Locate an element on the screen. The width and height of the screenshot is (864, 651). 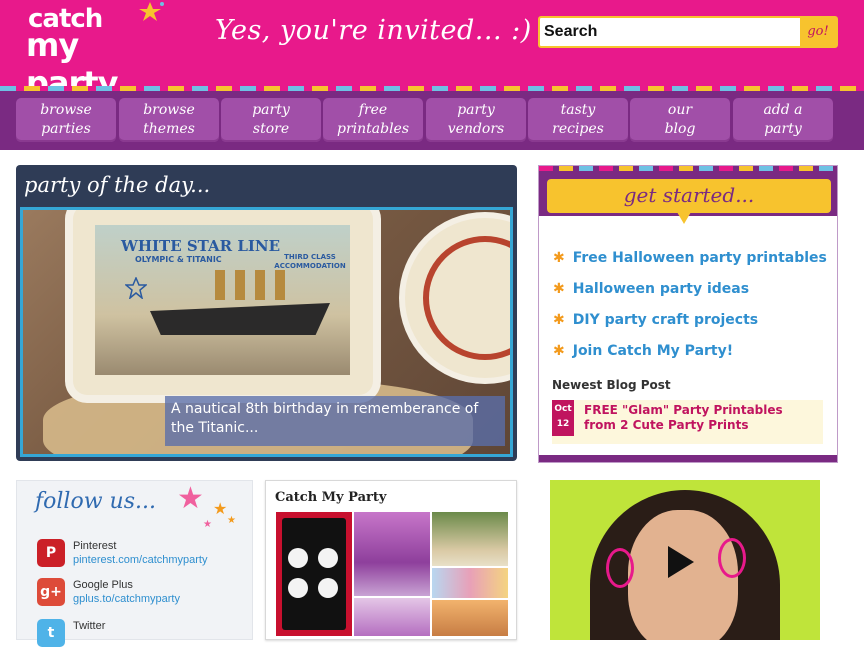
nav-browse-themes: browse themes is located at coordinates (169, 120).